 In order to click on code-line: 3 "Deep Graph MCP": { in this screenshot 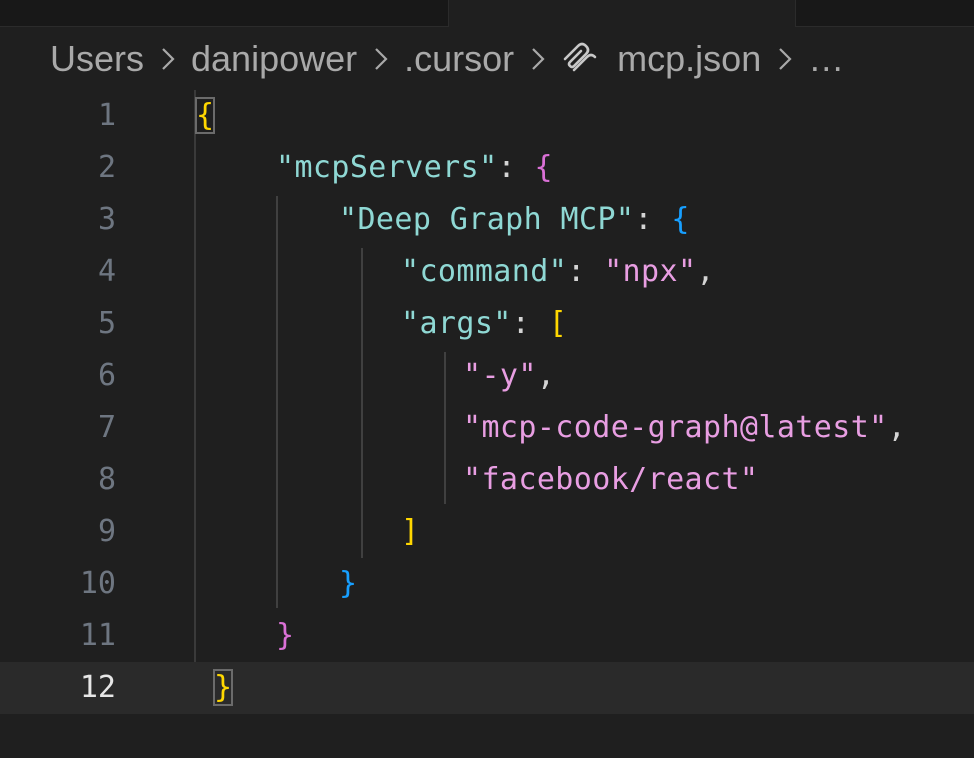, I will do `click(487, 220)`.